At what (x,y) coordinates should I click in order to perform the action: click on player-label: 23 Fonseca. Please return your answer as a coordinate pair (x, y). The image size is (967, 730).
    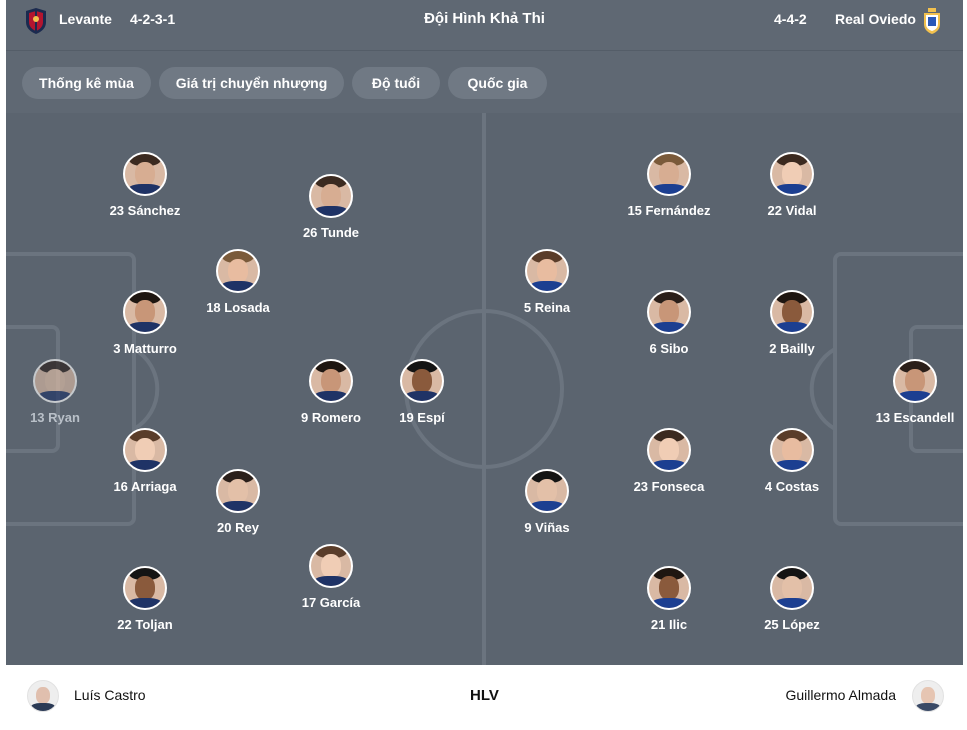
    Looking at the image, I should click on (669, 486).